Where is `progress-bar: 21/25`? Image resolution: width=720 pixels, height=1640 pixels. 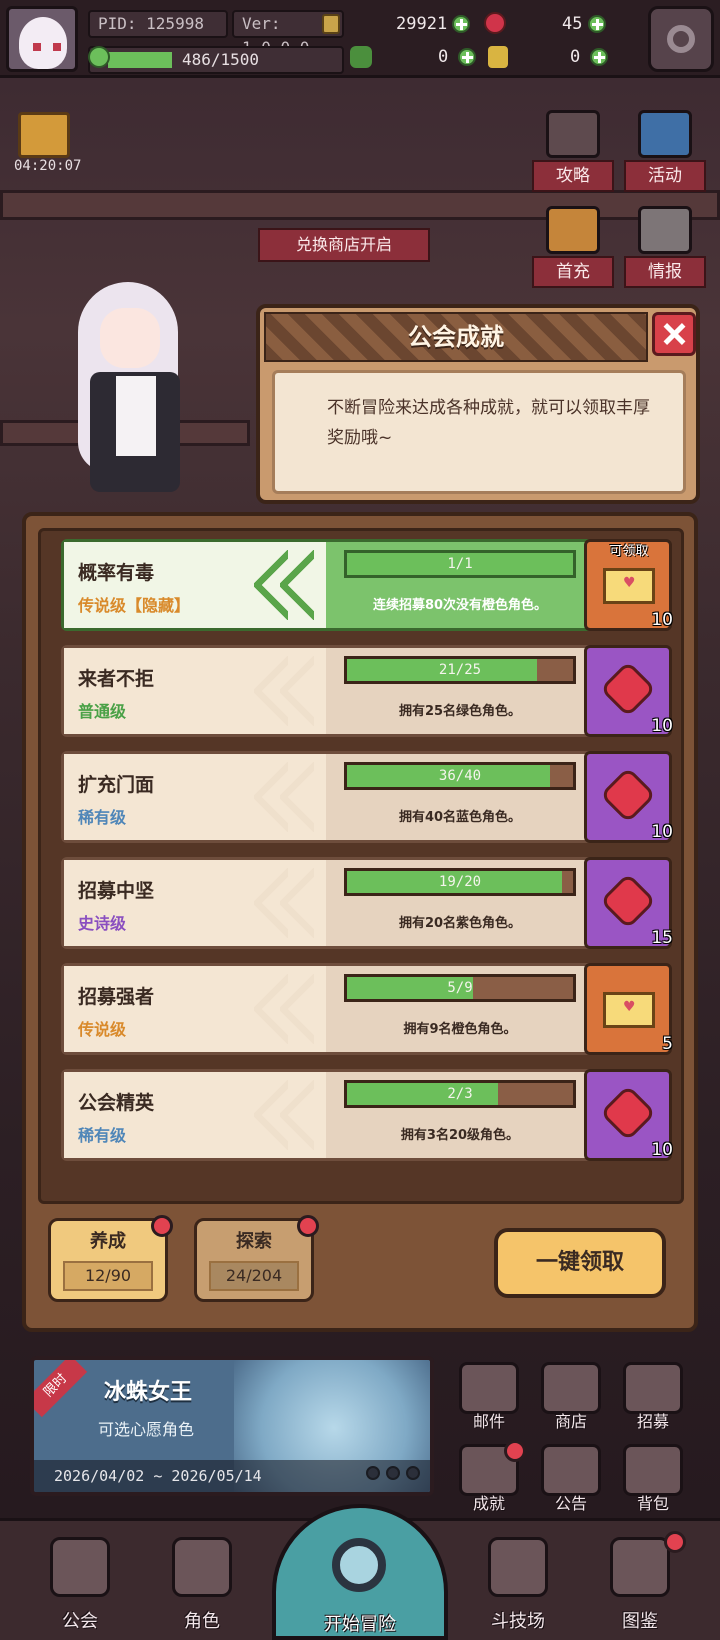
progress-bar: 21/25 is located at coordinates (460, 670).